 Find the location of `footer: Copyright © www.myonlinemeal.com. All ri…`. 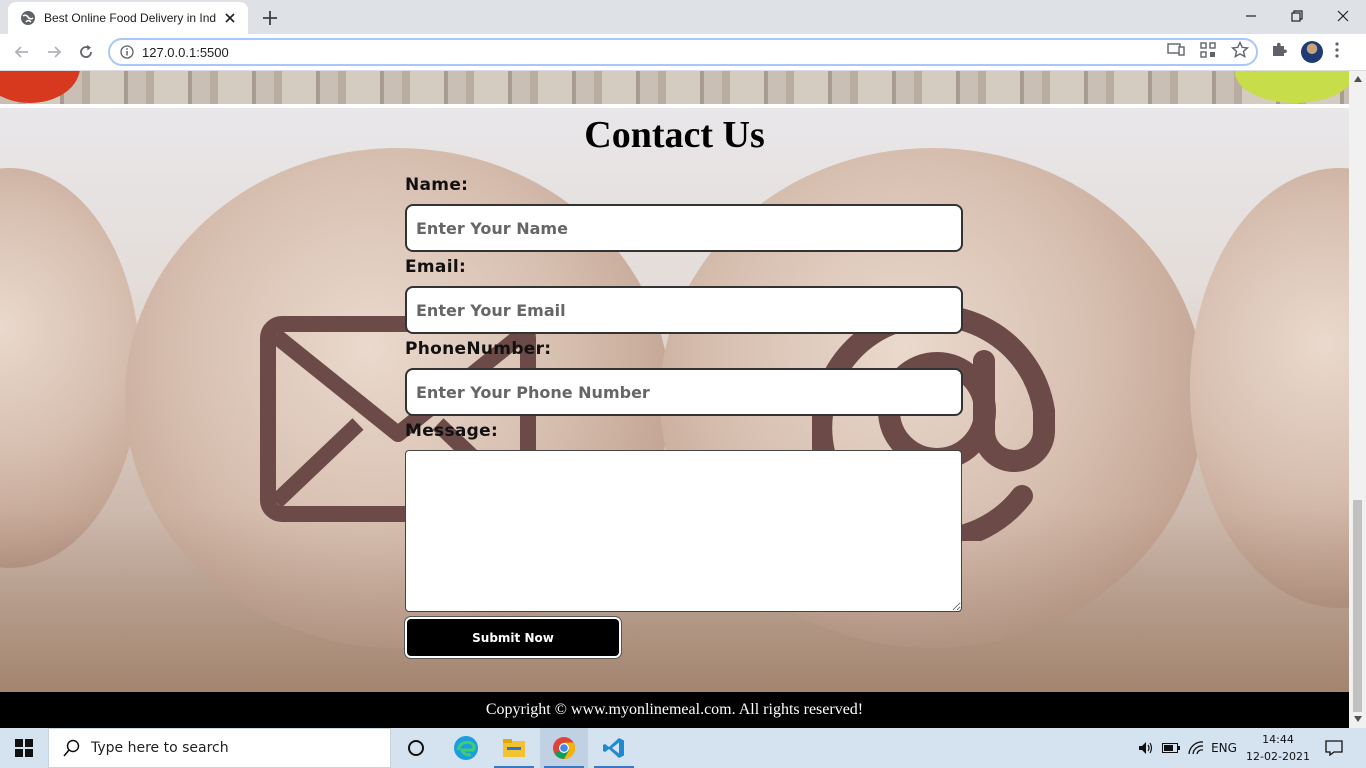

footer: Copyright © www.myonlinemeal.com. All ri… is located at coordinates (674, 710).